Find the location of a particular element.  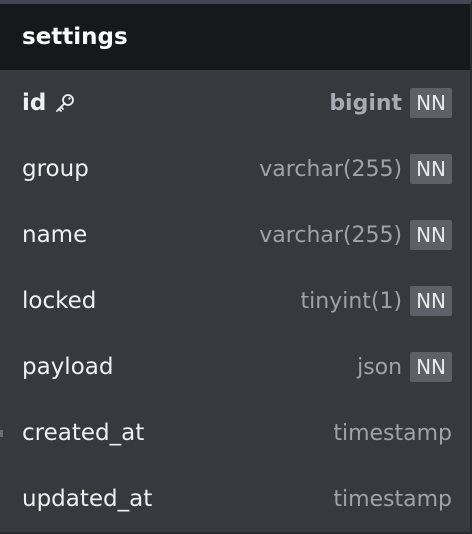

column-row-updated-at: updated_at timestamp is located at coordinates (235, 499).